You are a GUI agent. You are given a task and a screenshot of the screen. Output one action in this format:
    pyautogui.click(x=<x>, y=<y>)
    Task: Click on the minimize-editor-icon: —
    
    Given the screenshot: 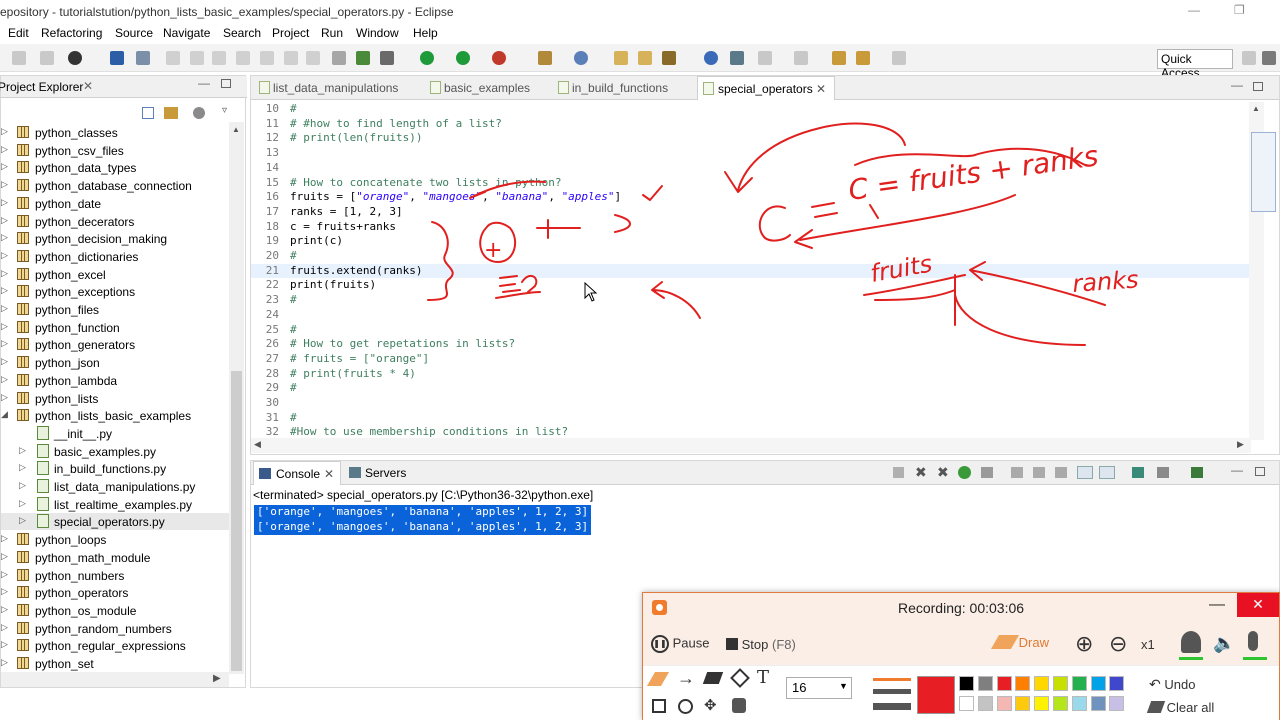 What is the action you would take?
    pyautogui.click(x=1237, y=85)
    